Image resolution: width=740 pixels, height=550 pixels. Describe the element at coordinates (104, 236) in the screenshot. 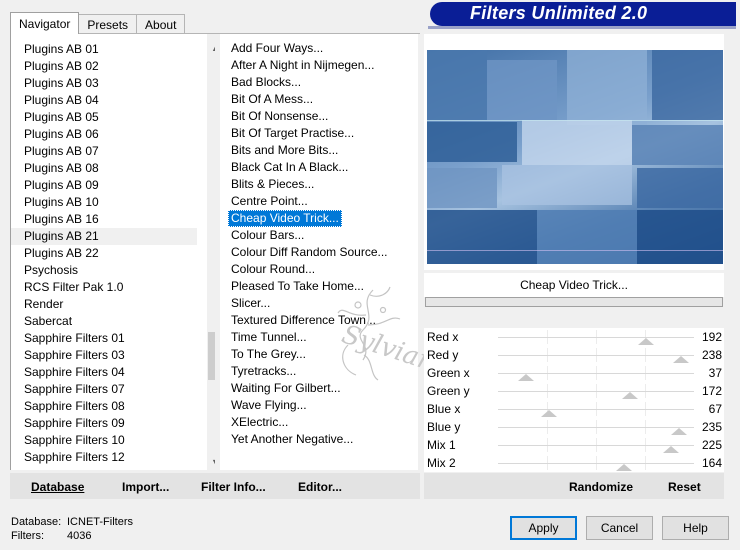

I see `category-item: Plugins AB 21` at that location.